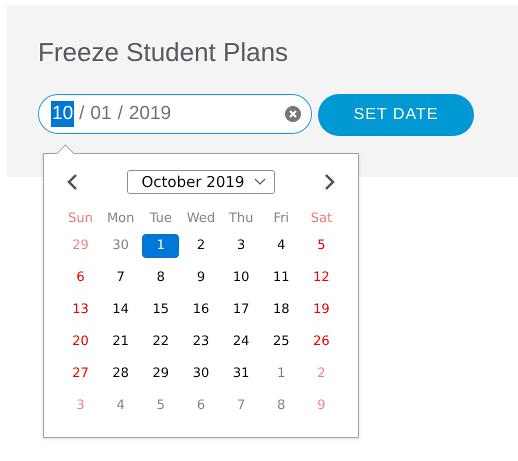 Image resolution: width=518 pixels, height=461 pixels. What do you see at coordinates (161, 342) in the screenshot?
I see `calendar-day: 22` at bounding box center [161, 342].